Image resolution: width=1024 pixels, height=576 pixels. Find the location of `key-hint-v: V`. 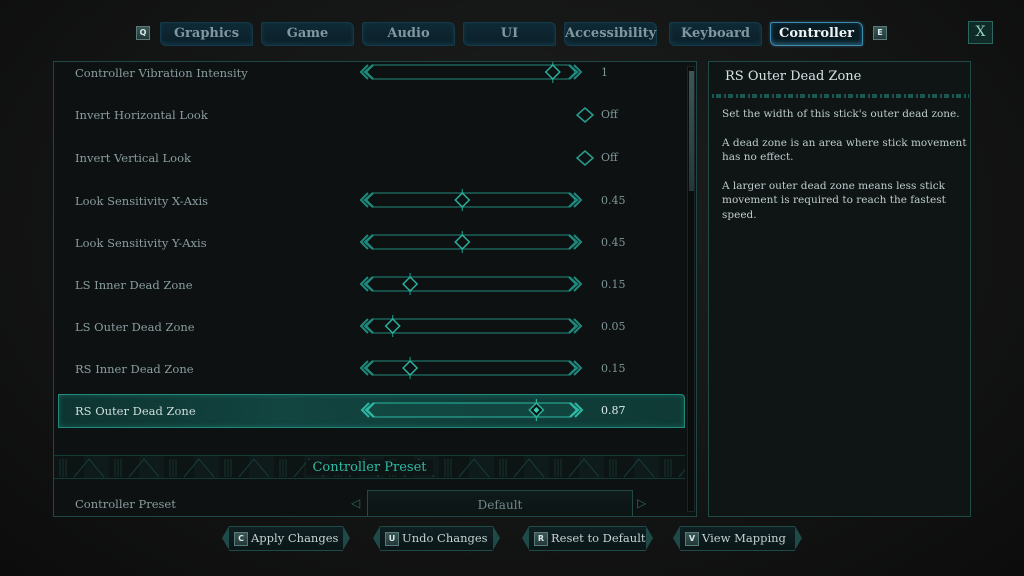

key-hint-v: V is located at coordinates (692, 539).